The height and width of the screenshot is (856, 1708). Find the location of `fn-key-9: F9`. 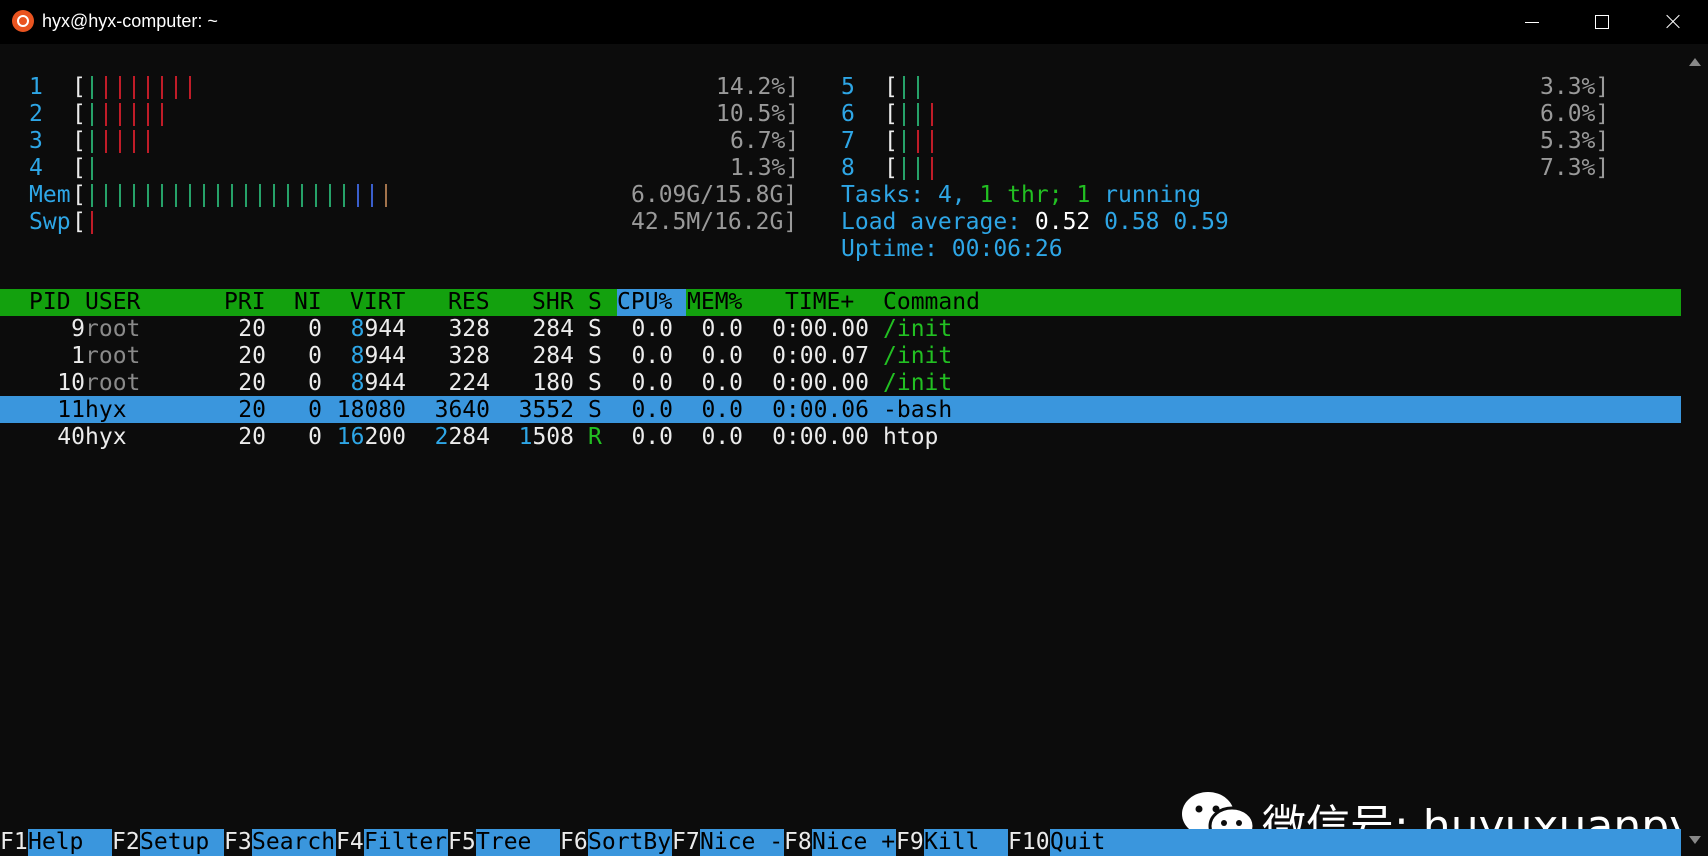

fn-key-9: F9 is located at coordinates (910, 842).